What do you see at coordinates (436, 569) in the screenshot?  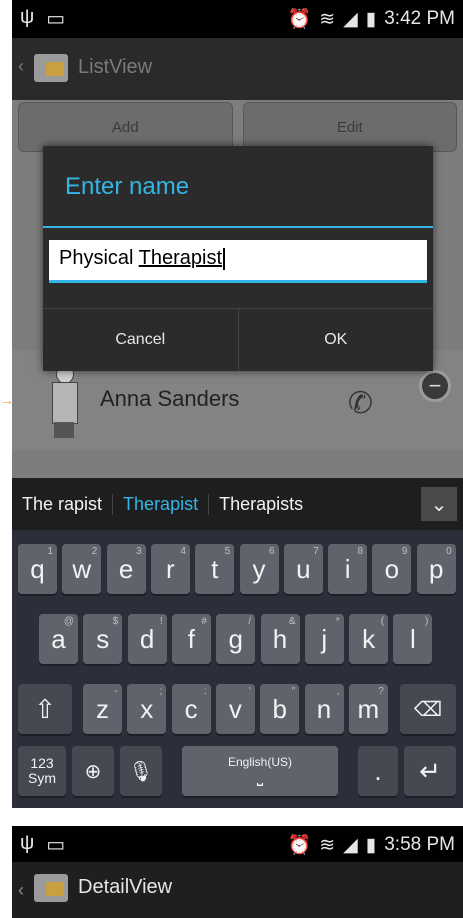 I see `key-p: 0p` at bounding box center [436, 569].